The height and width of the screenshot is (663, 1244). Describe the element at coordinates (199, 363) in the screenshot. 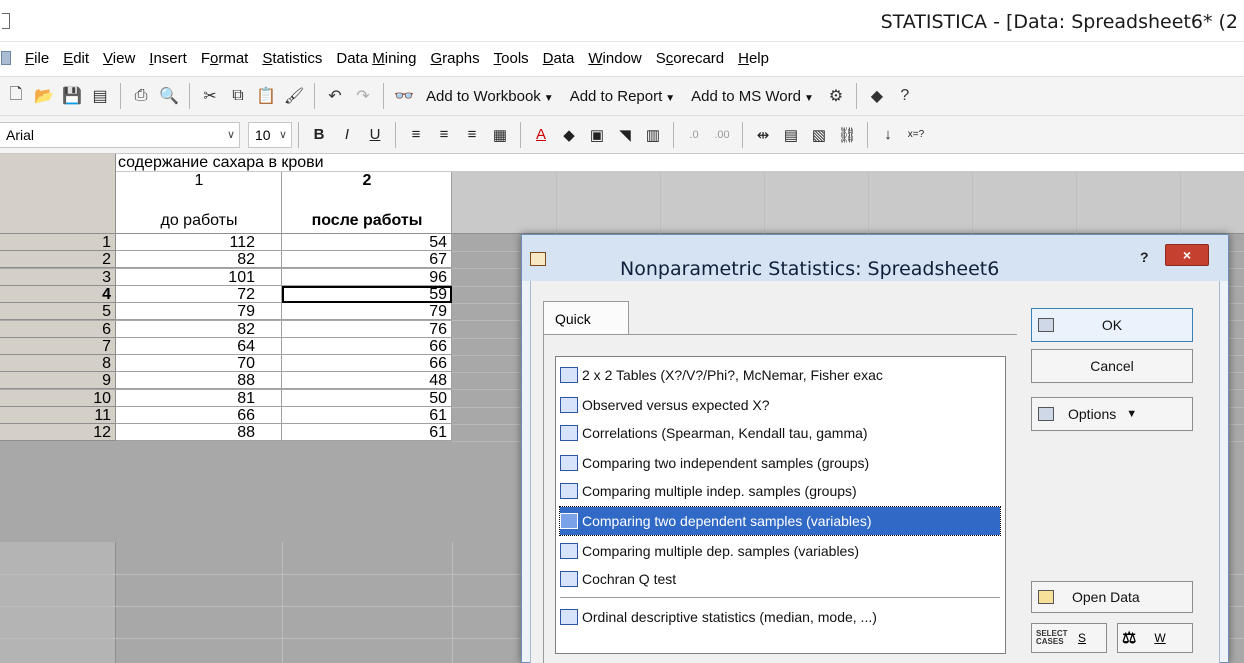

I see `table-cell: 70` at that location.